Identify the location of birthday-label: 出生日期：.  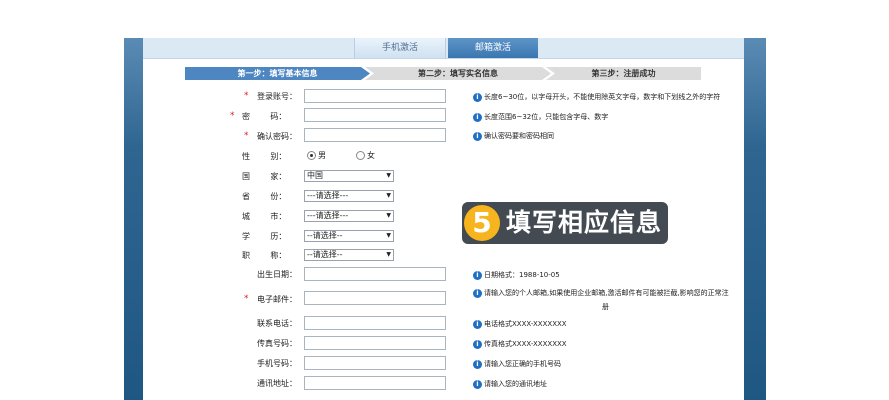
(277, 274).